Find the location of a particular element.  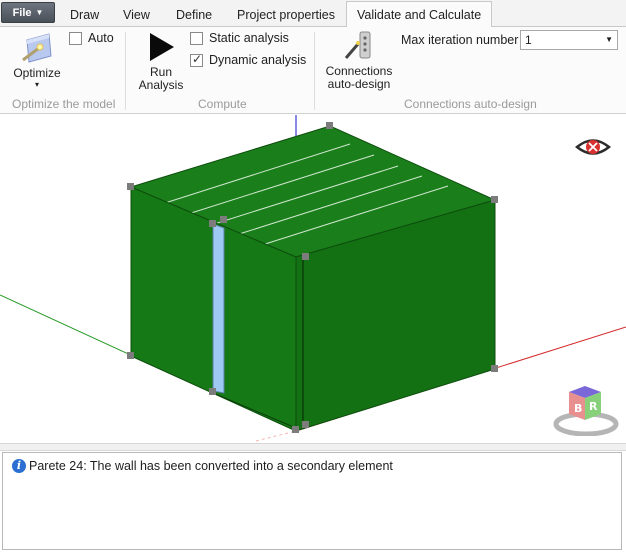

group-label-connections: Connections auto-design is located at coordinates (470, 104).